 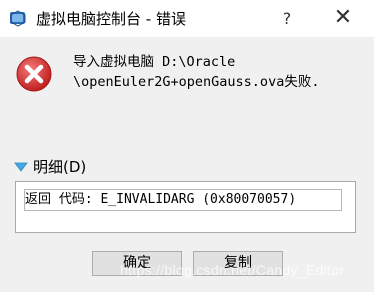 I want to click on help-button: ?, so click(x=287, y=18).